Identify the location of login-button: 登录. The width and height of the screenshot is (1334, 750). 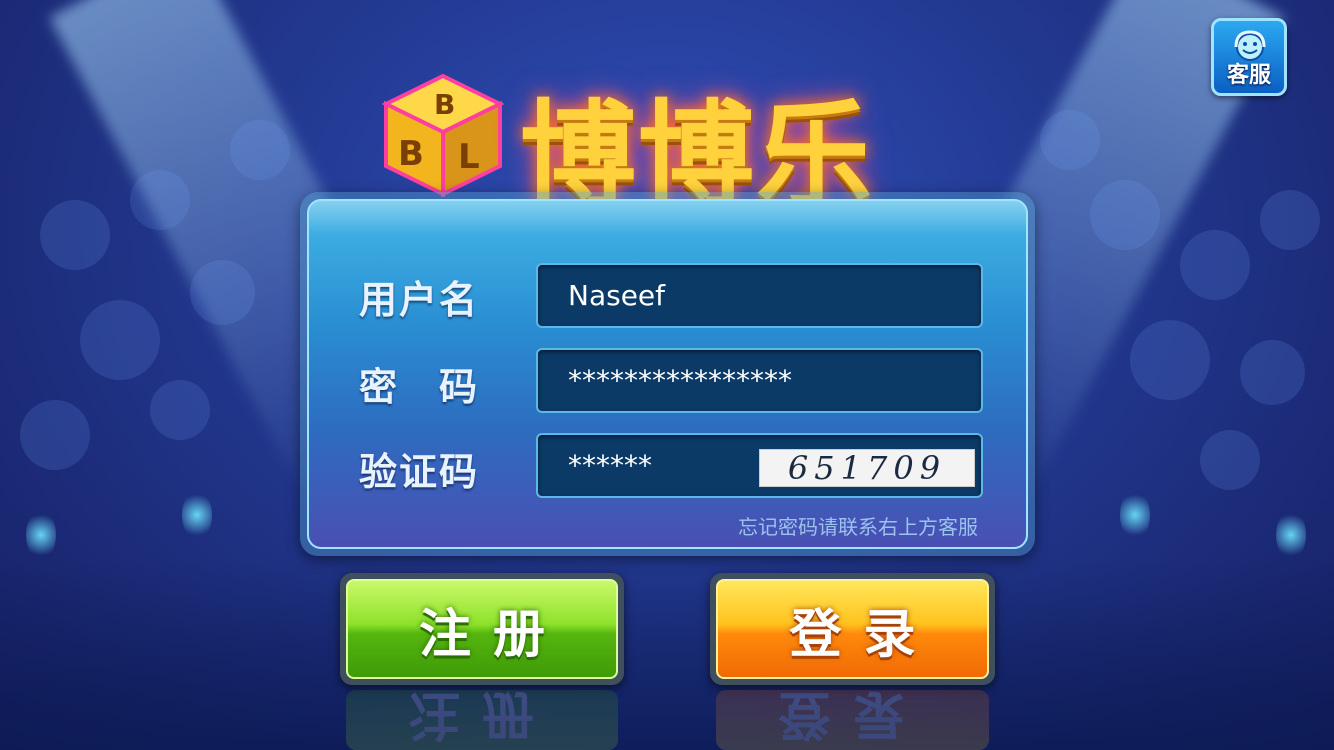
(852, 629).